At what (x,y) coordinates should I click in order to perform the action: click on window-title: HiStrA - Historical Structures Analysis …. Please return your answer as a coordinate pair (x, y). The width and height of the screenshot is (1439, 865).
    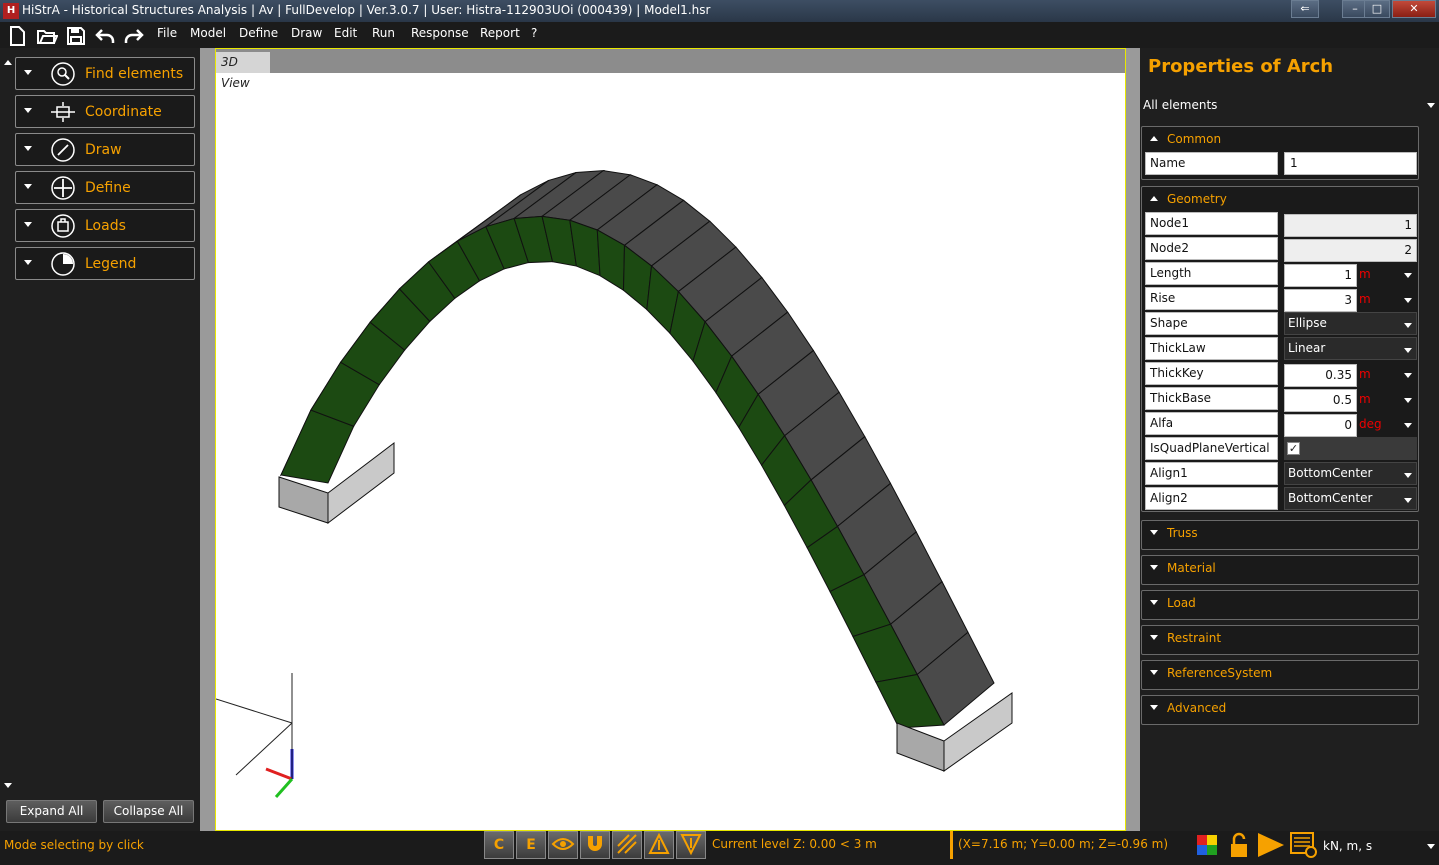
    Looking at the image, I should click on (366, 10).